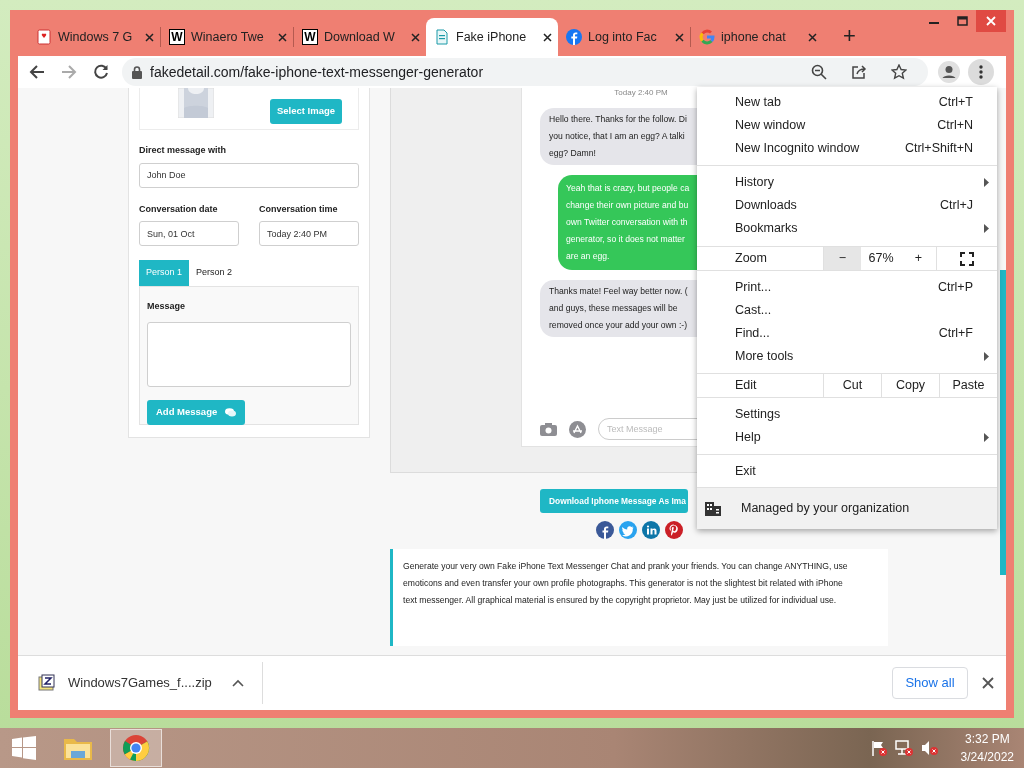 The width and height of the screenshot is (1024, 768). I want to click on browser-tab: Fake iPhone, so click(492, 37).